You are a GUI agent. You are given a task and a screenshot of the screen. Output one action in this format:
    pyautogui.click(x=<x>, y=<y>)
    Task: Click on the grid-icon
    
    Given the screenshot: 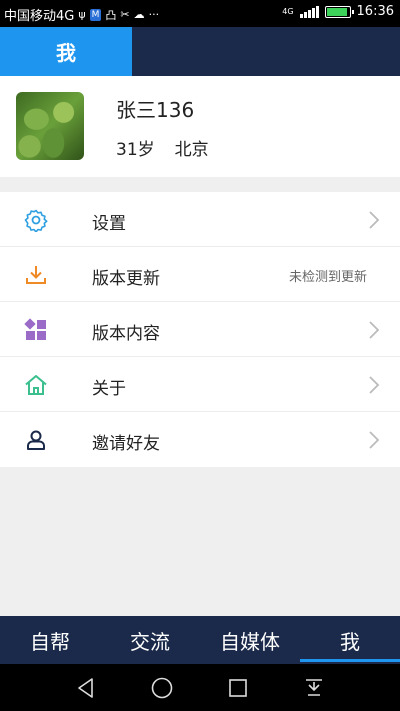 What is the action you would take?
    pyautogui.click(x=35, y=329)
    